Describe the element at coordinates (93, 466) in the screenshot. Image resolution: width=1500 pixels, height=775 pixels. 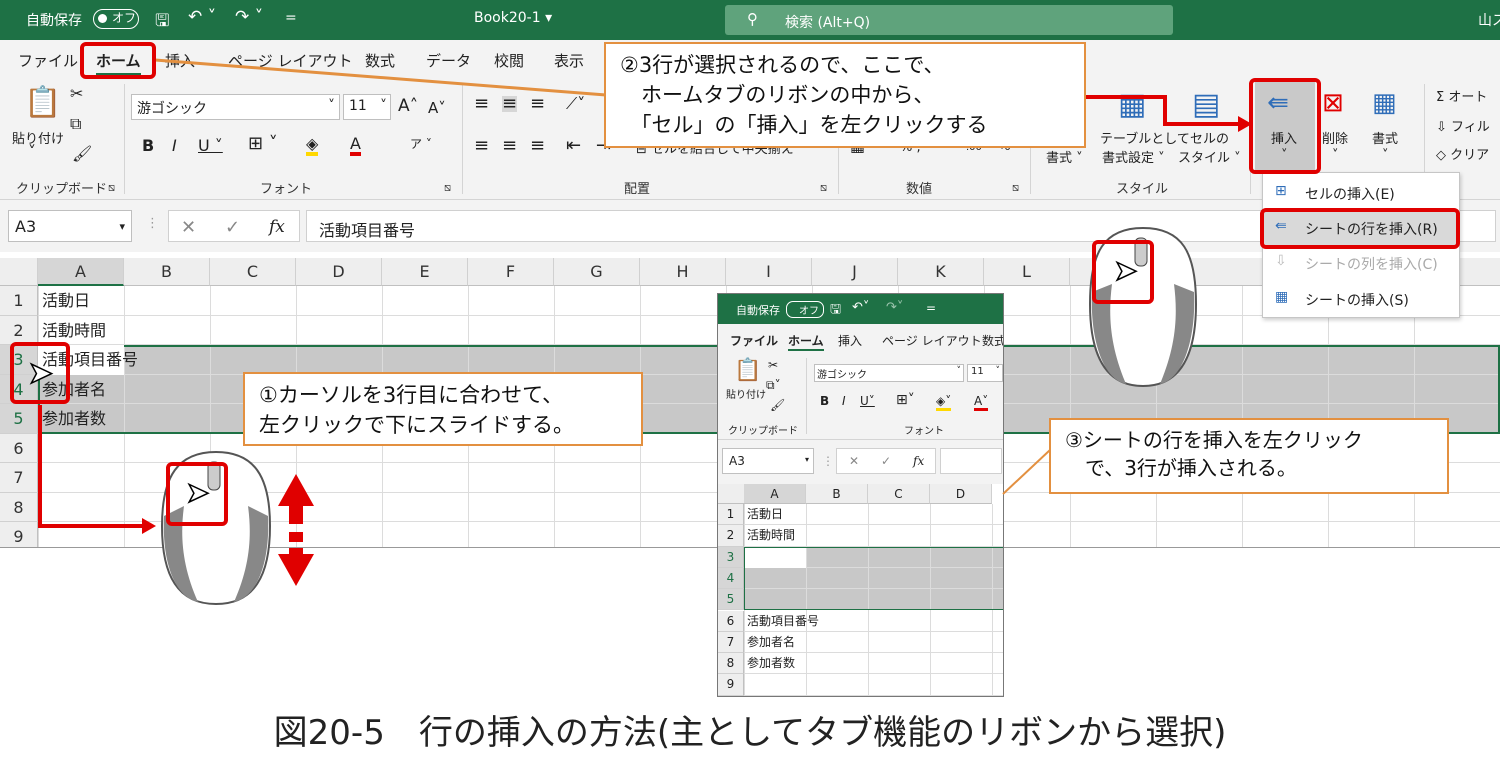
I see `red-arrow-line-mouse` at that location.